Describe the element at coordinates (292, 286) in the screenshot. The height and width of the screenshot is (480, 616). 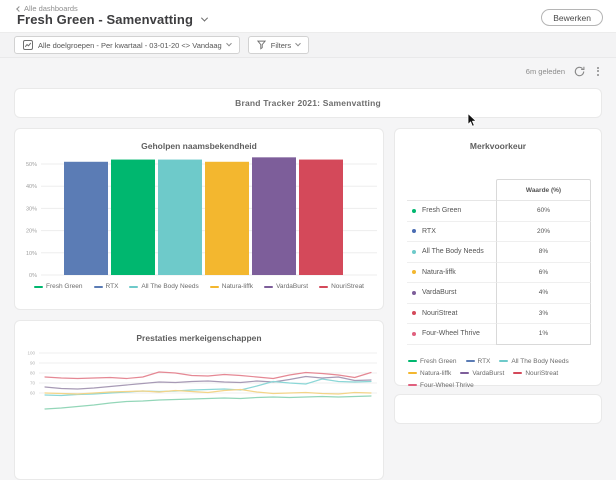
I see `legend-label: VardaBurst` at that location.